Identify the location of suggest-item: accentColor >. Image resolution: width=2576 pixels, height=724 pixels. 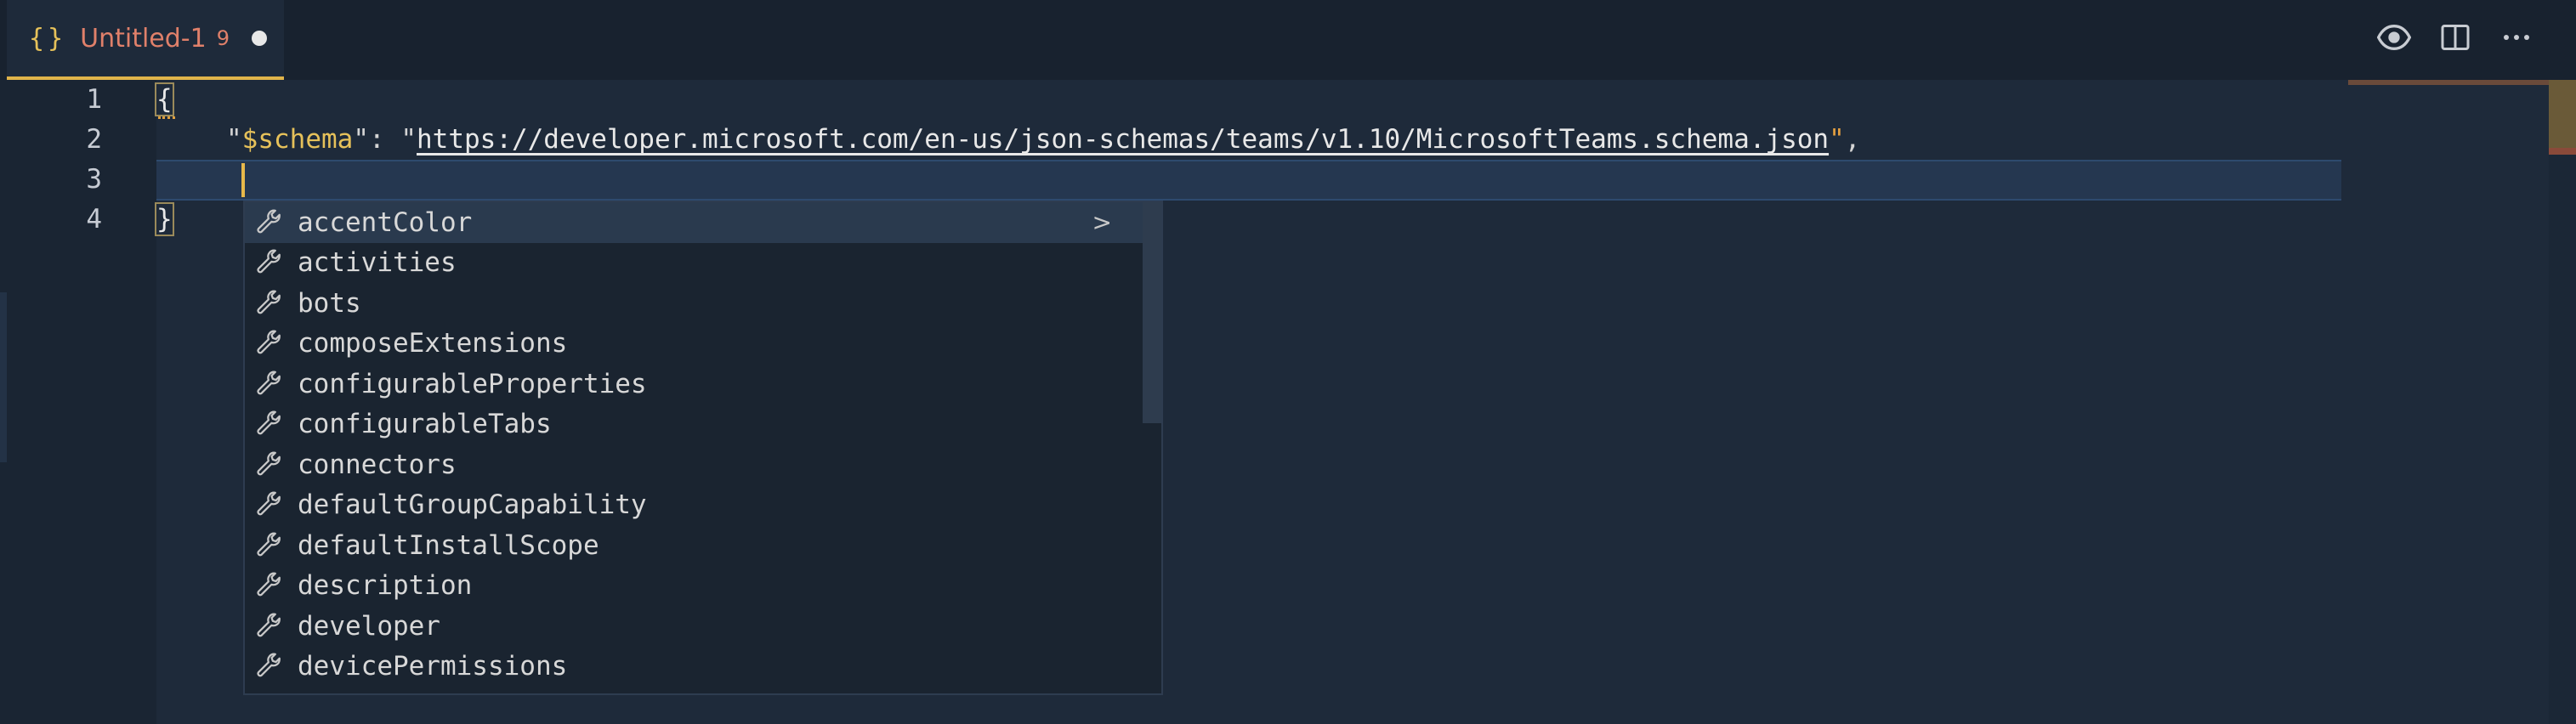
(696, 222).